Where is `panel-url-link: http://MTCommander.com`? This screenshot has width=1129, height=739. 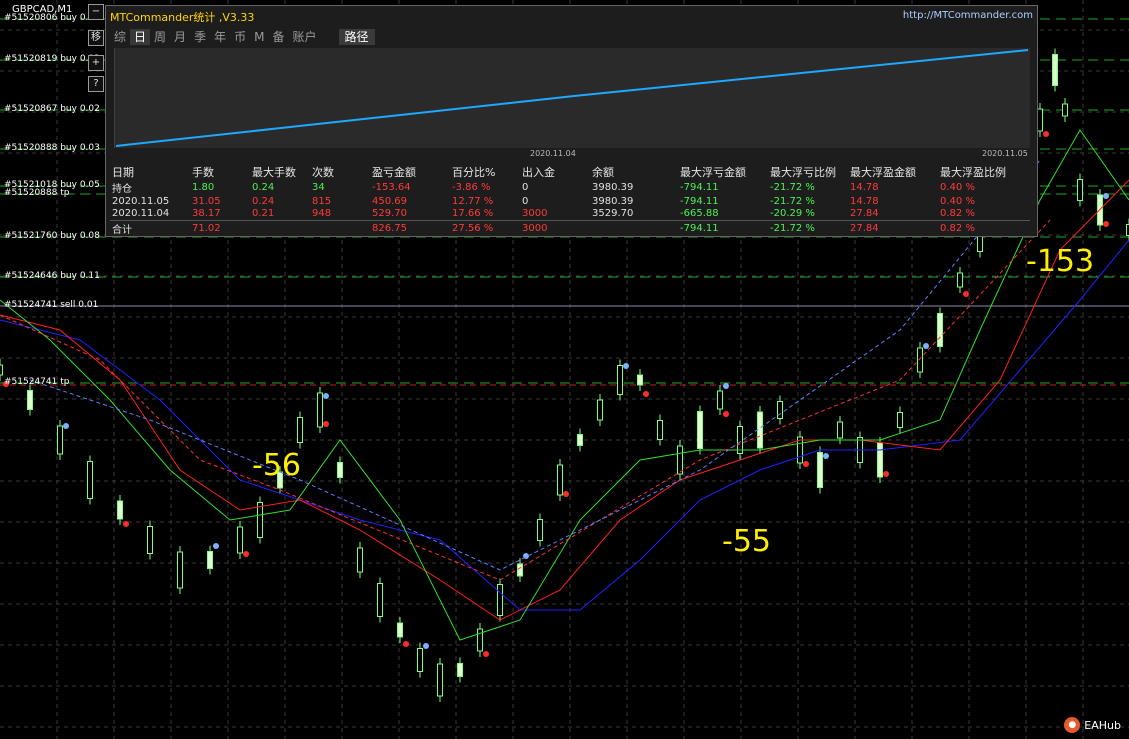 panel-url-link: http://MTCommander.com is located at coordinates (968, 15).